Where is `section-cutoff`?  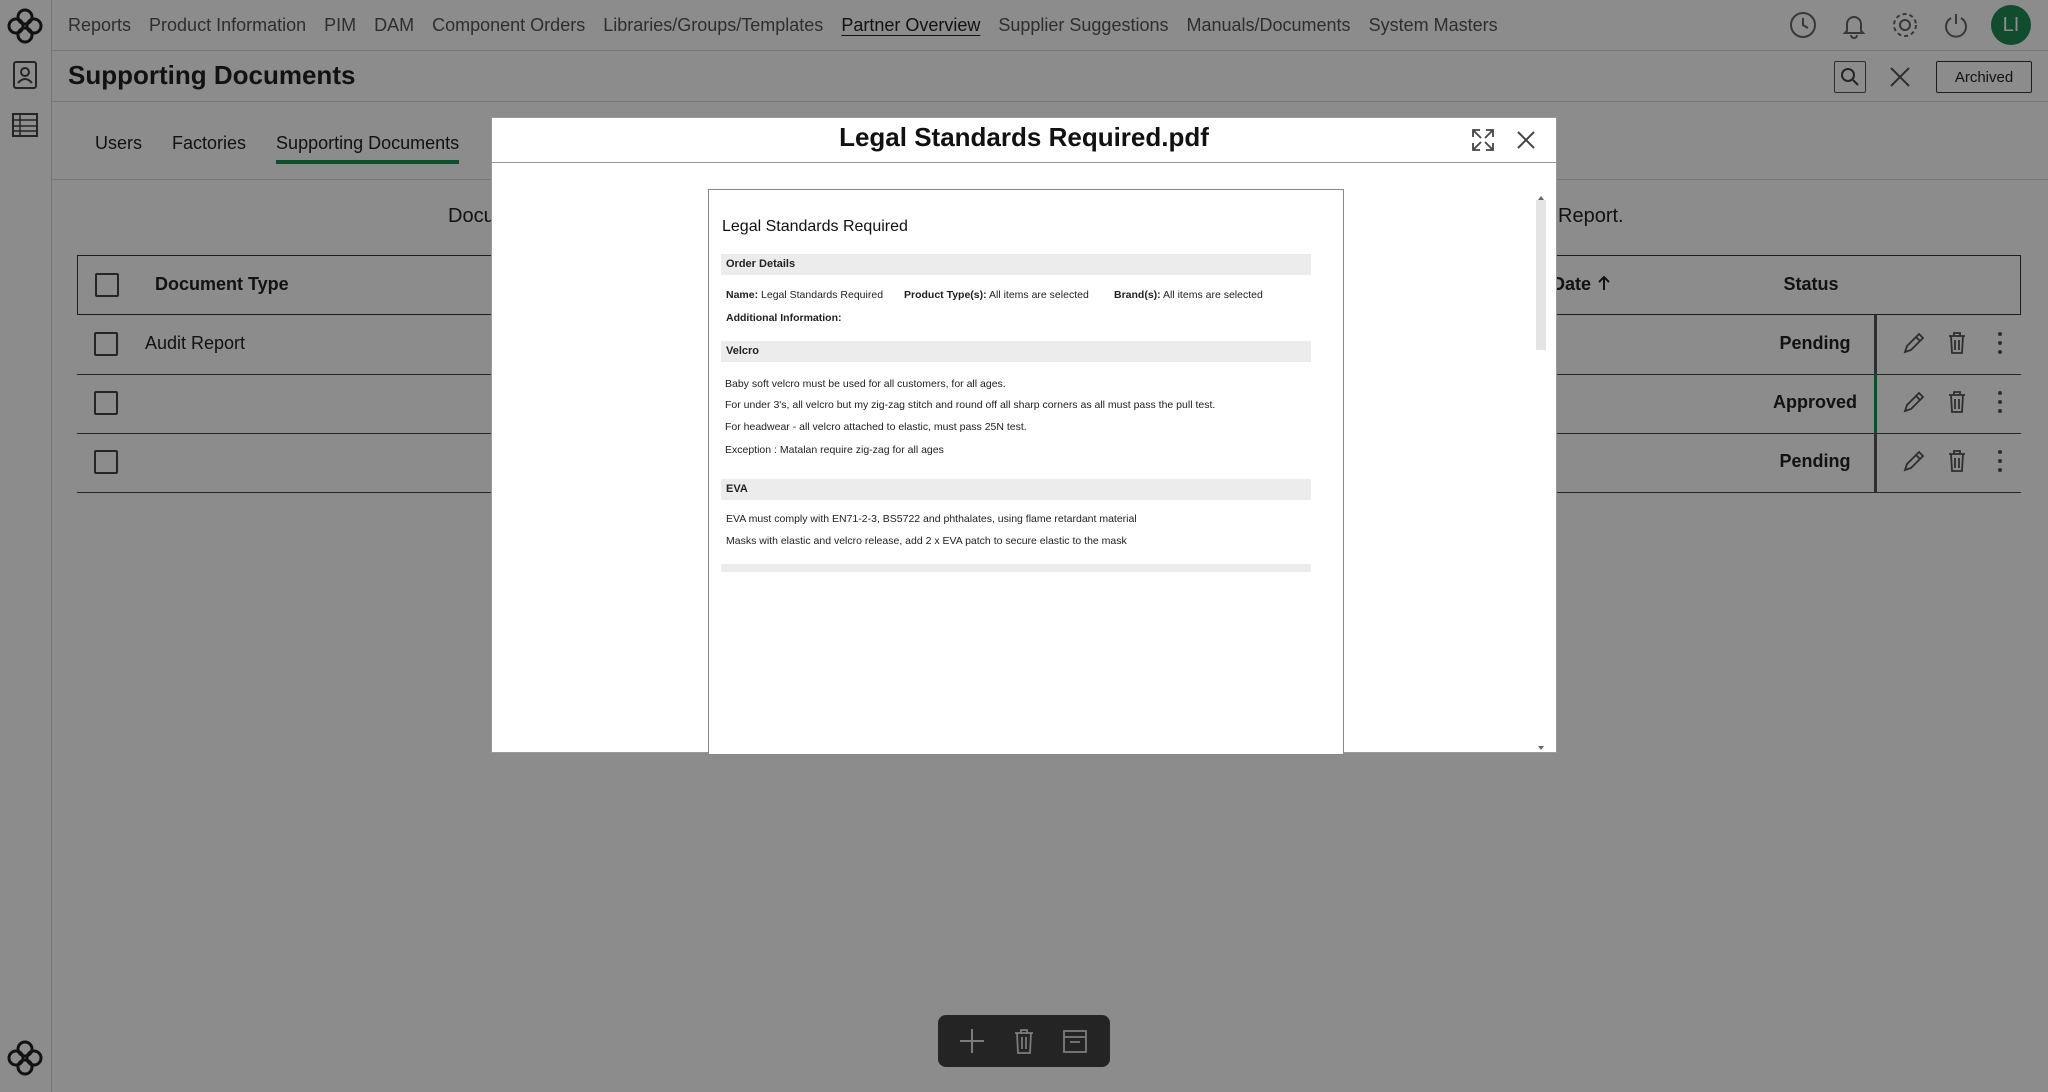 section-cutoff is located at coordinates (1016, 568).